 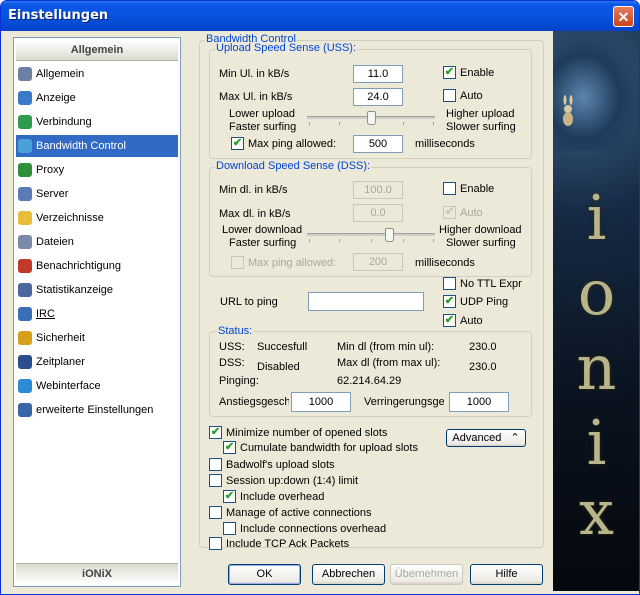 What do you see at coordinates (264, 574) in the screenshot?
I see `ok-button: OK` at bounding box center [264, 574].